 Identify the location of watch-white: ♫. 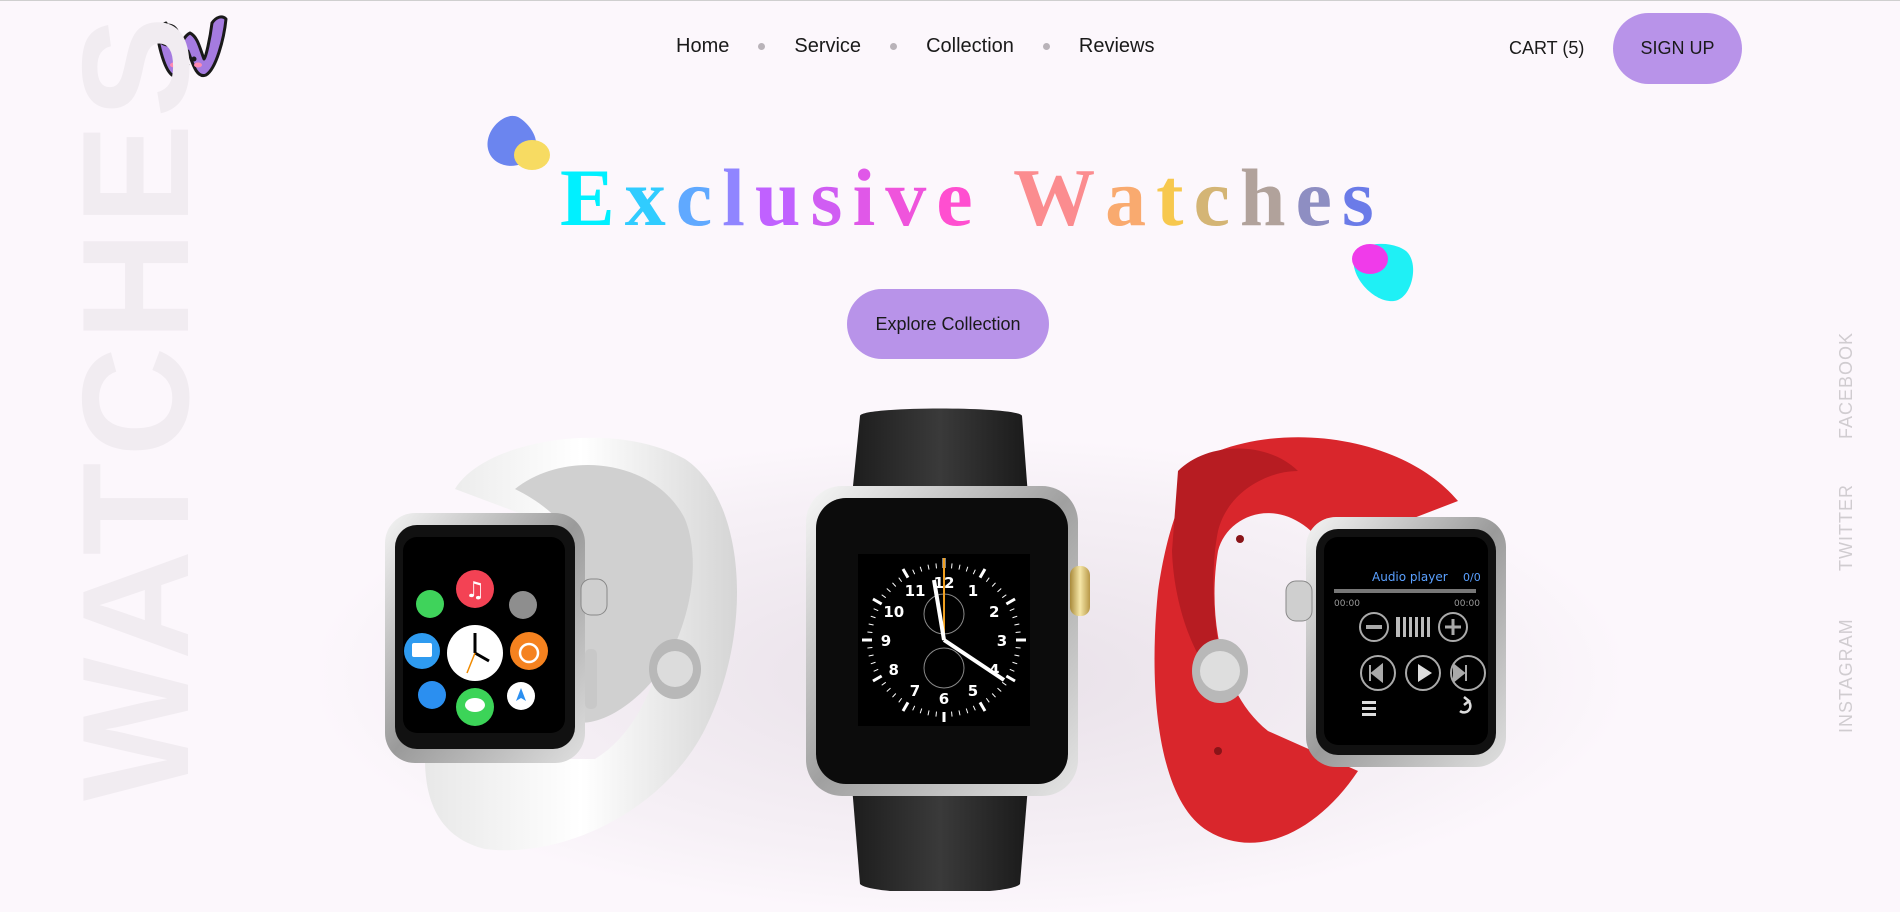
(570, 644).